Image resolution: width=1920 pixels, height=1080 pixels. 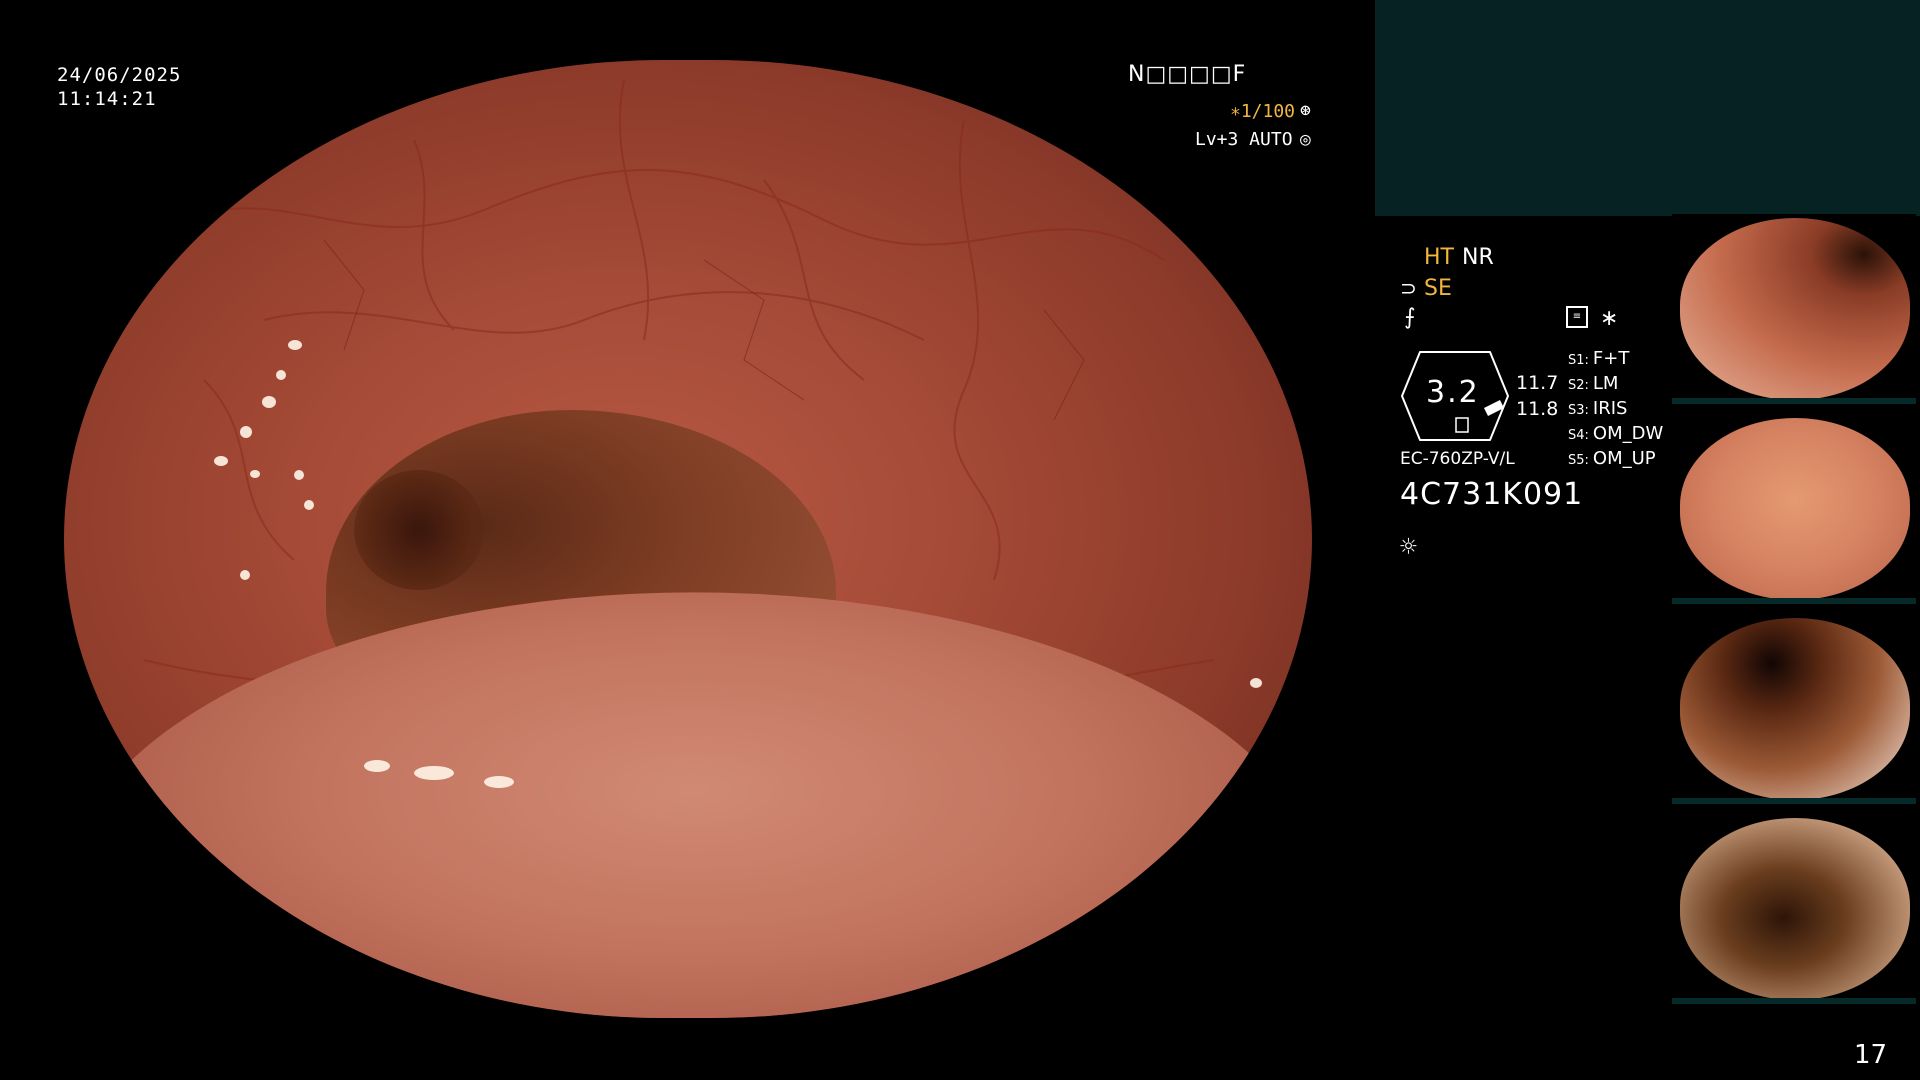 I want to click on date-label: 24/06/2025, so click(x=119, y=75).